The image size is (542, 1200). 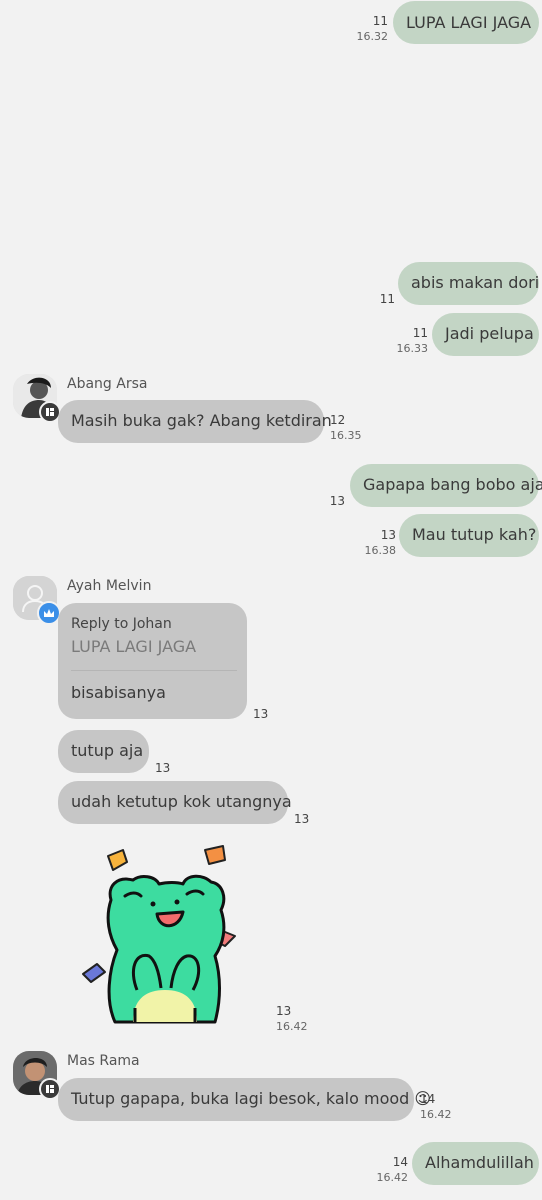 I want to click on sender-name: Abang Arsa, so click(x=107, y=384).